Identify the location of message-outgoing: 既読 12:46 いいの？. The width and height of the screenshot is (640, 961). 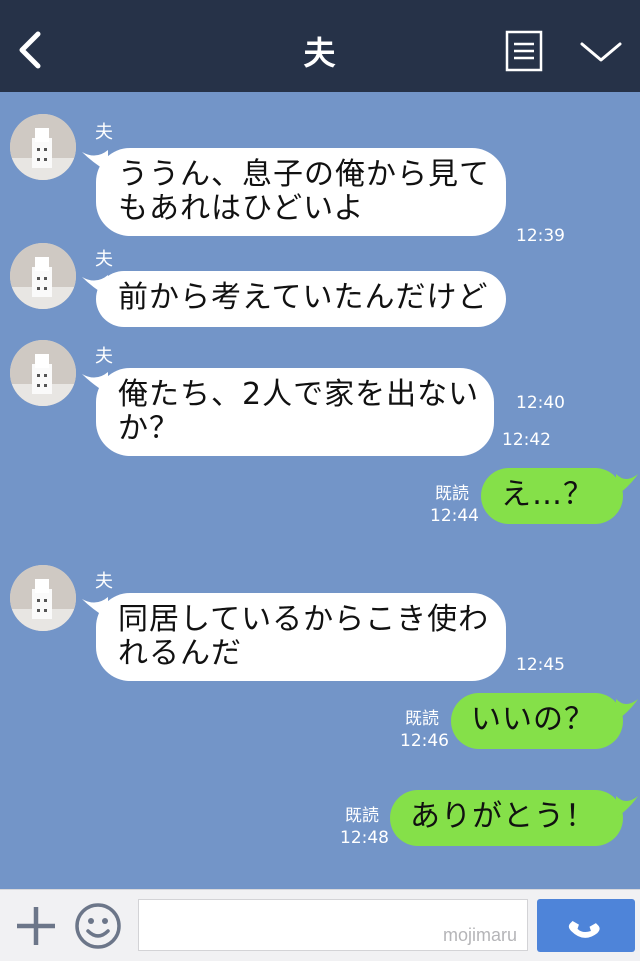
(320, 723).